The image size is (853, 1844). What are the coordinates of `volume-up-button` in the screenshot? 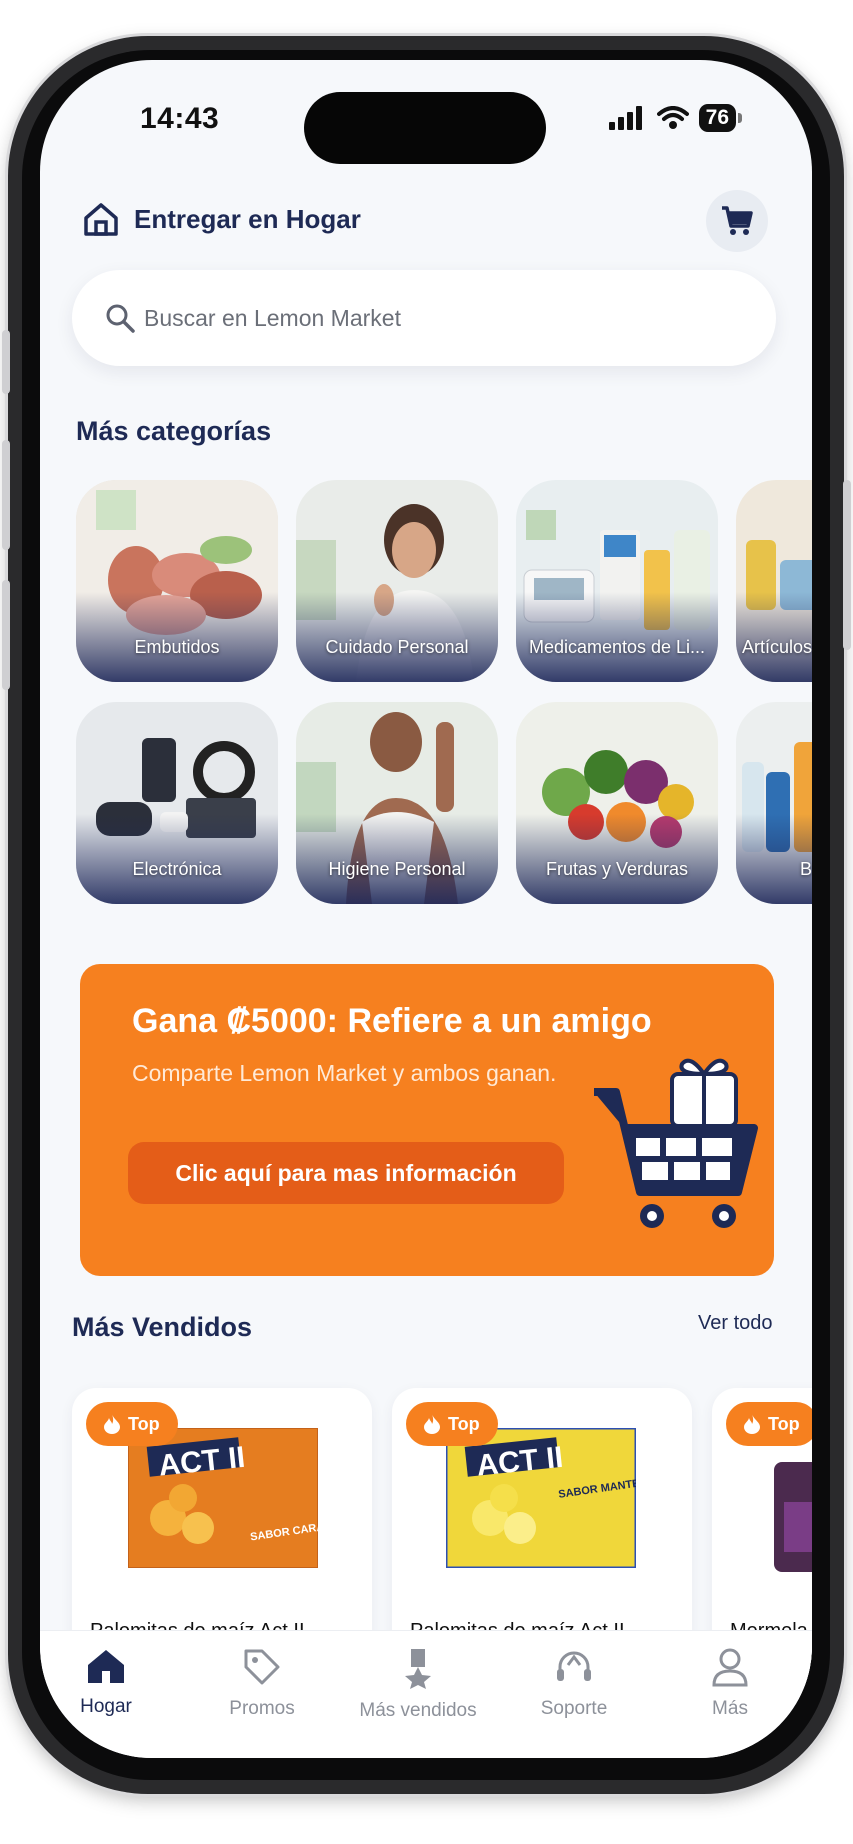 It's located at (6, 495).